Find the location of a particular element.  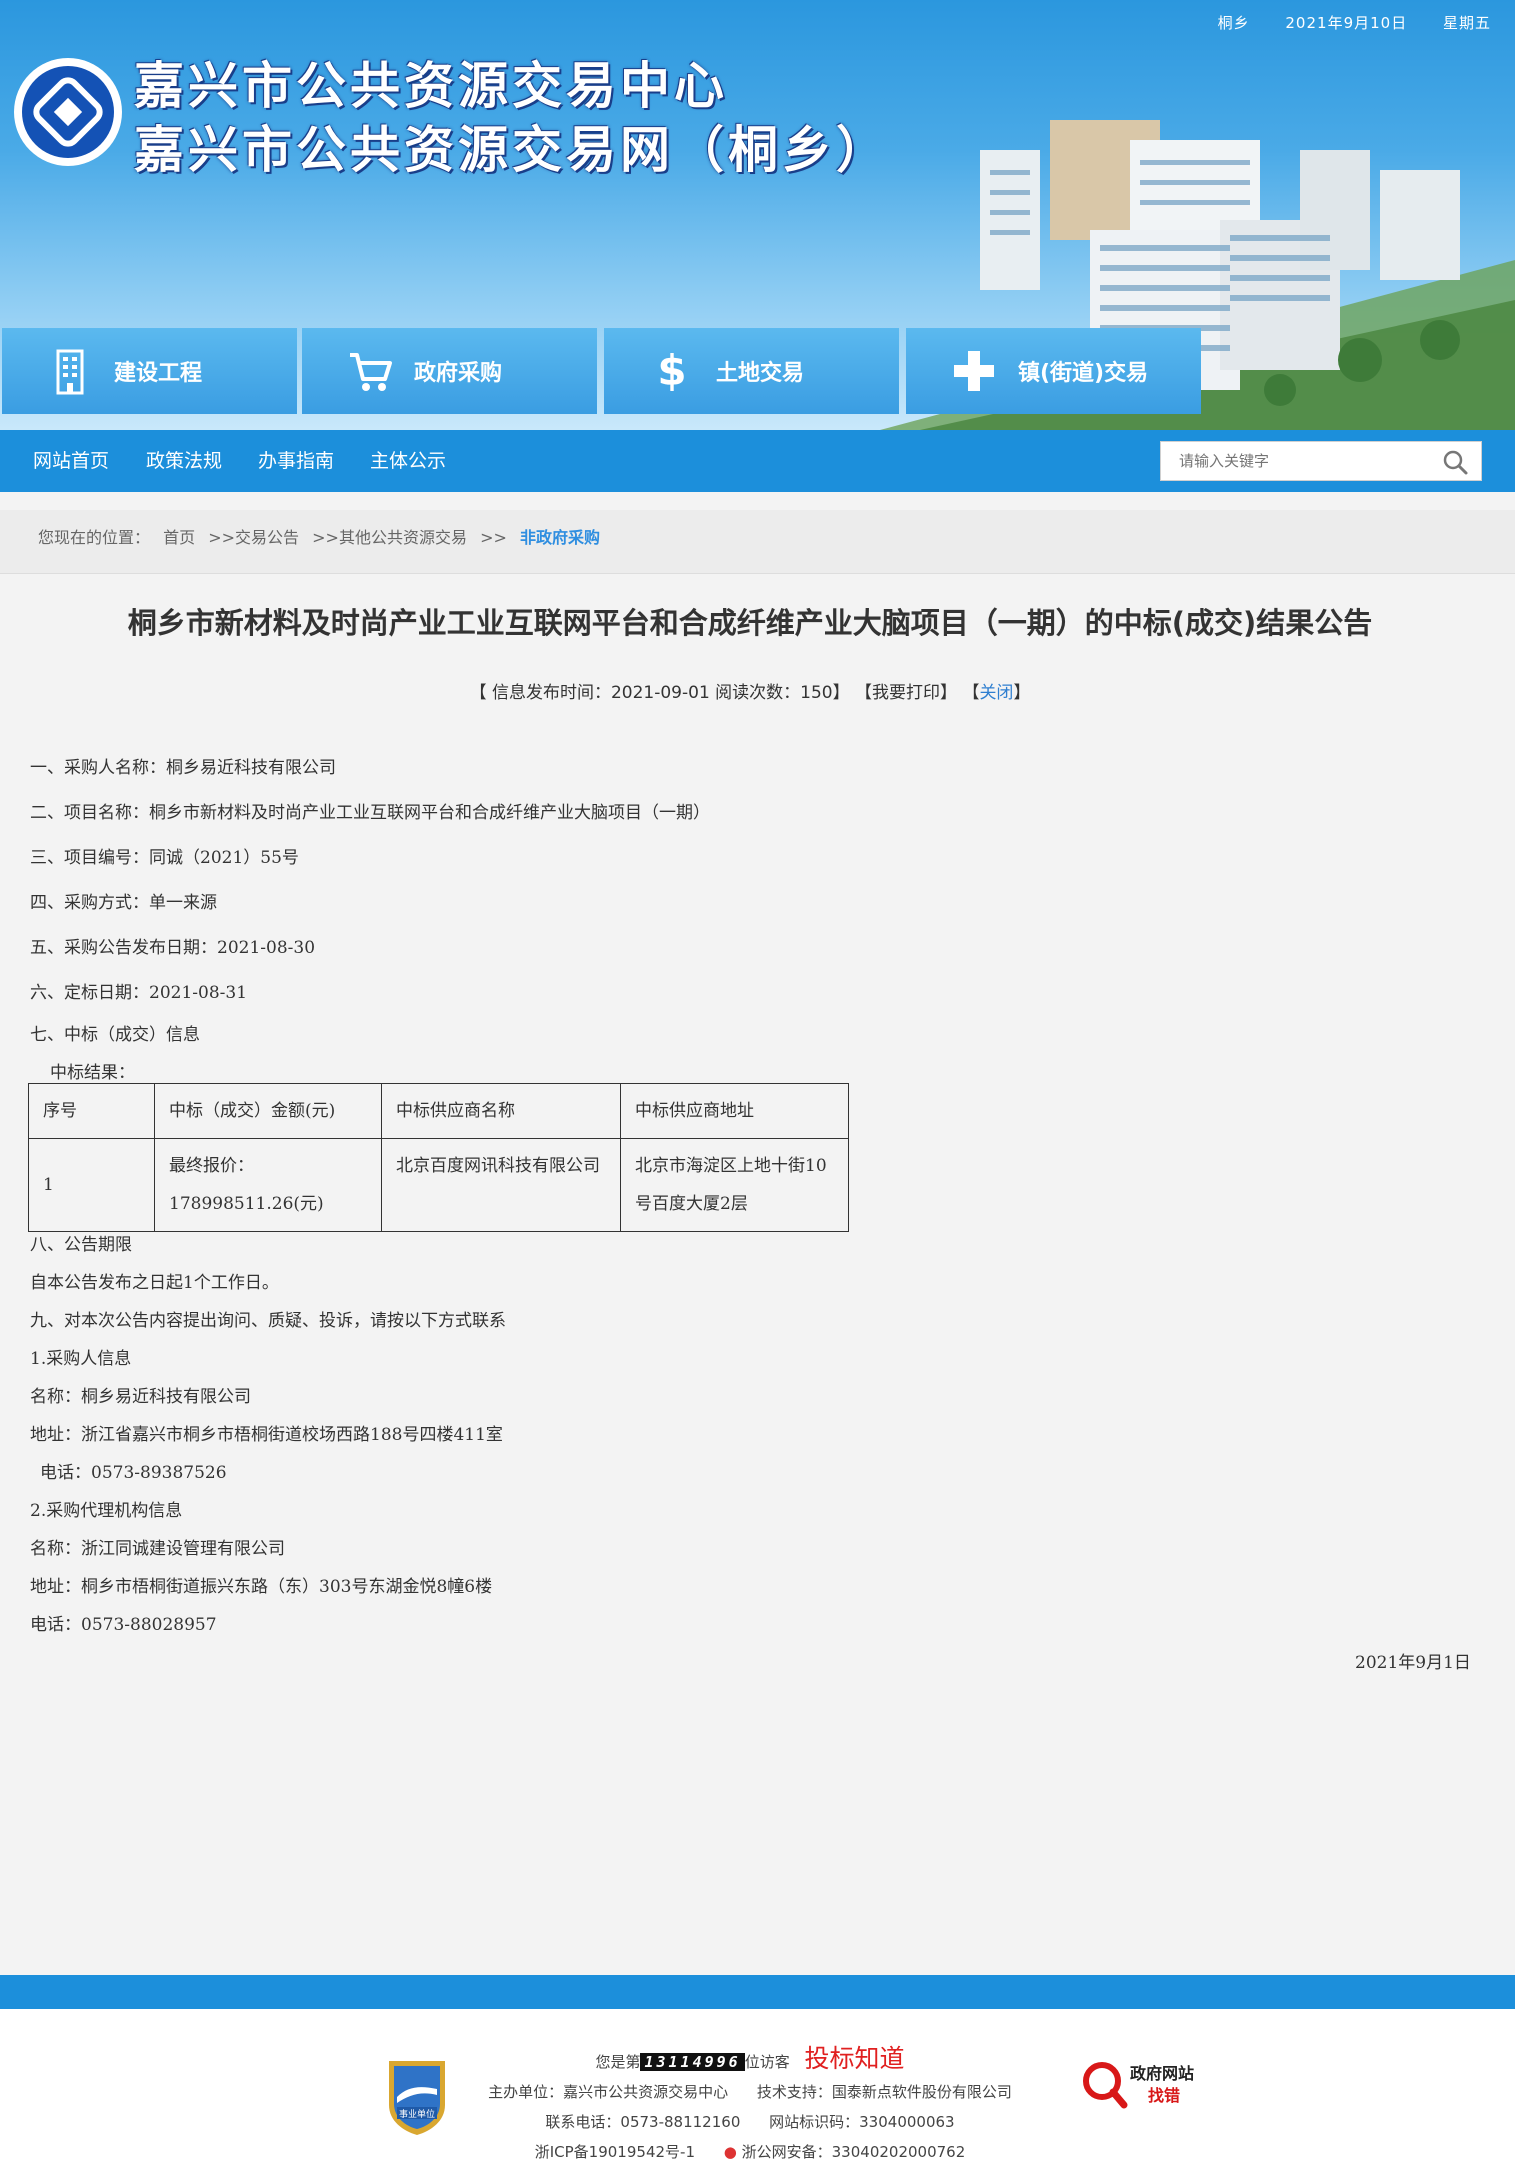

content-line: 名称：浙江同诚建设管理有限公司 is located at coordinates (157, 1549).